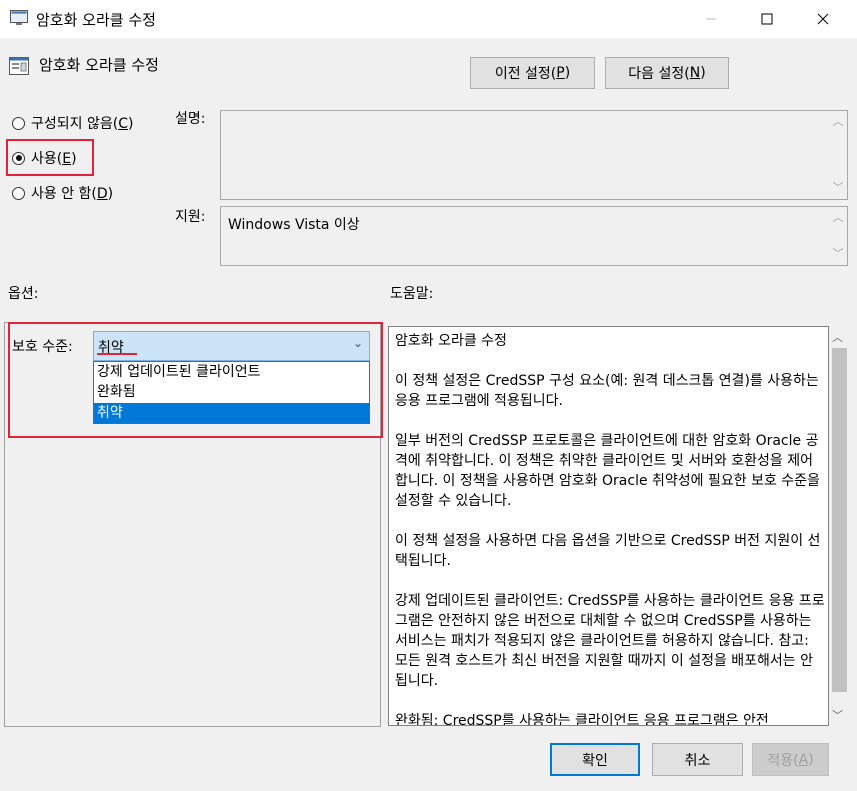 The width and height of the screenshot is (857, 791). Describe the element at coordinates (190, 119) in the screenshot. I see `comment-label: 설명:` at that location.